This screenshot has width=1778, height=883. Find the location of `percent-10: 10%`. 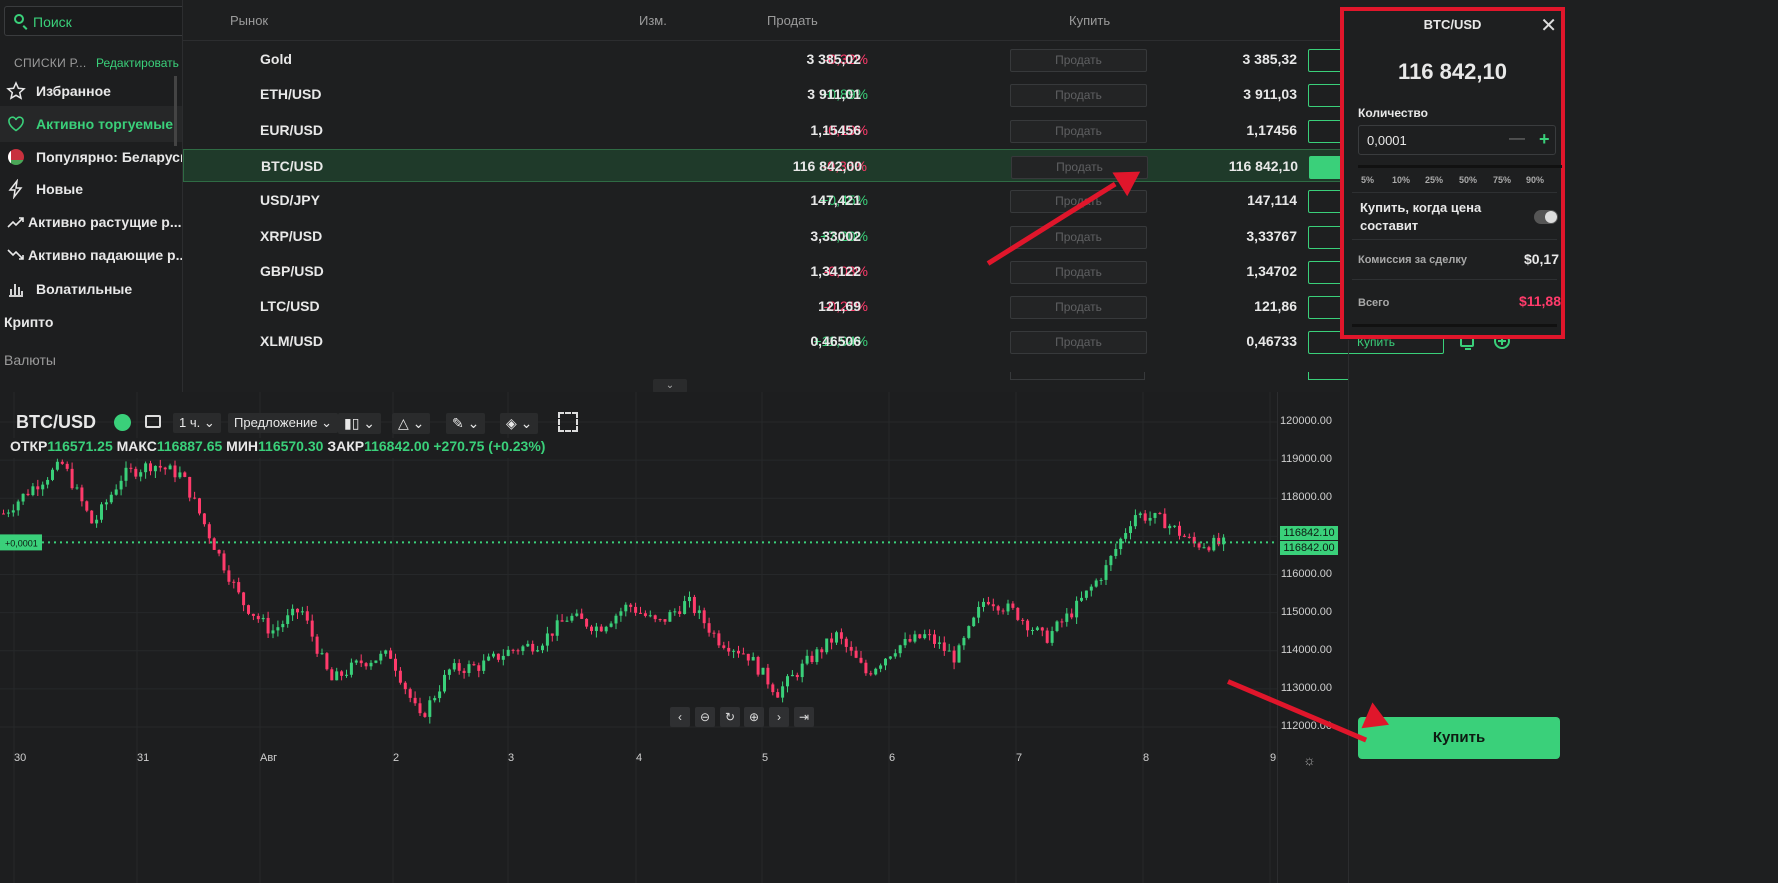

percent-10: 10% is located at coordinates (1401, 180).